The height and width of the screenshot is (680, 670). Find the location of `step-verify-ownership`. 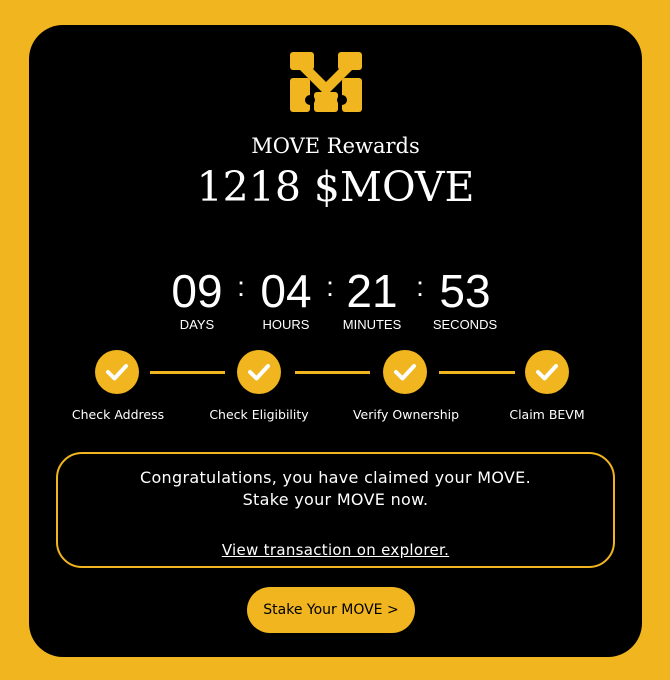

step-verify-ownership is located at coordinates (405, 372).